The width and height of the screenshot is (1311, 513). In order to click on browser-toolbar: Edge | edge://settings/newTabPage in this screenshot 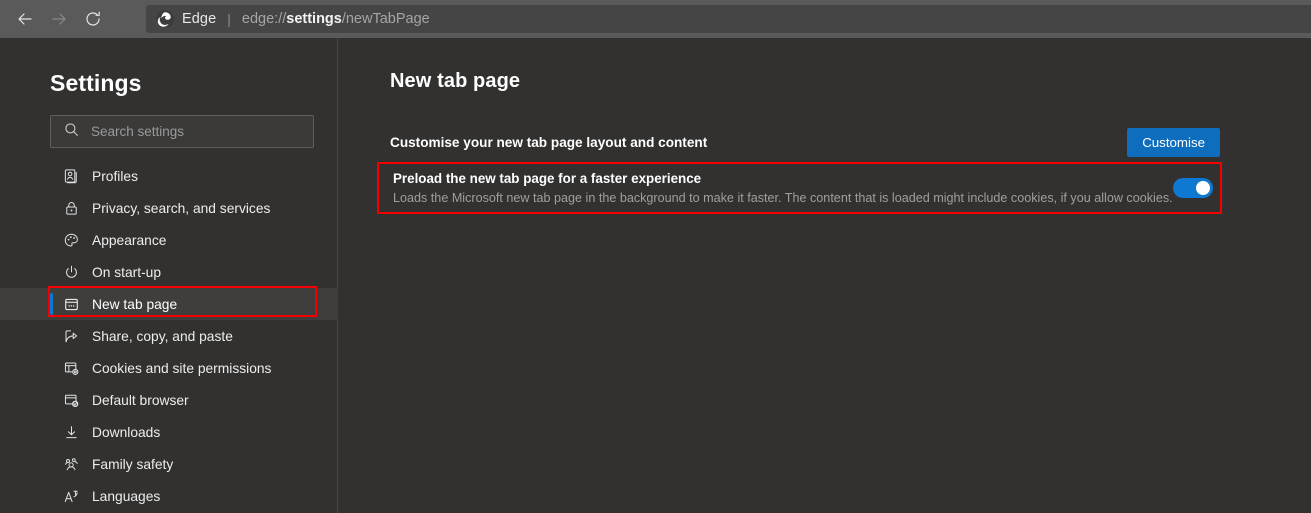, I will do `click(655, 19)`.